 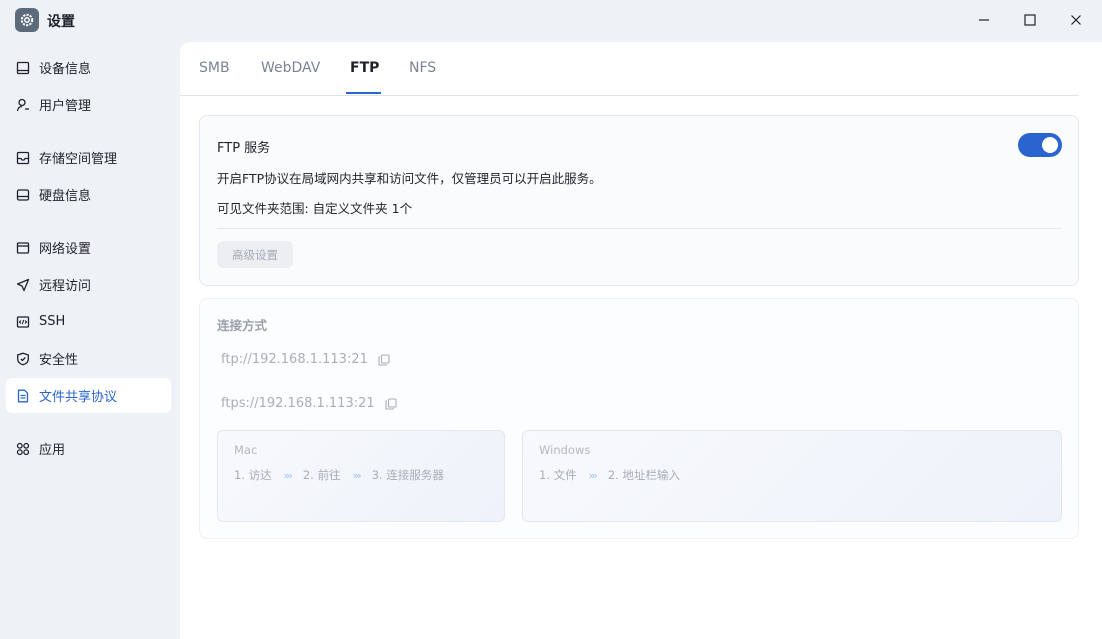 What do you see at coordinates (59, 360) in the screenshot?
I see `sidebar-item-label: 安全性` at bounding box center [59, 360].